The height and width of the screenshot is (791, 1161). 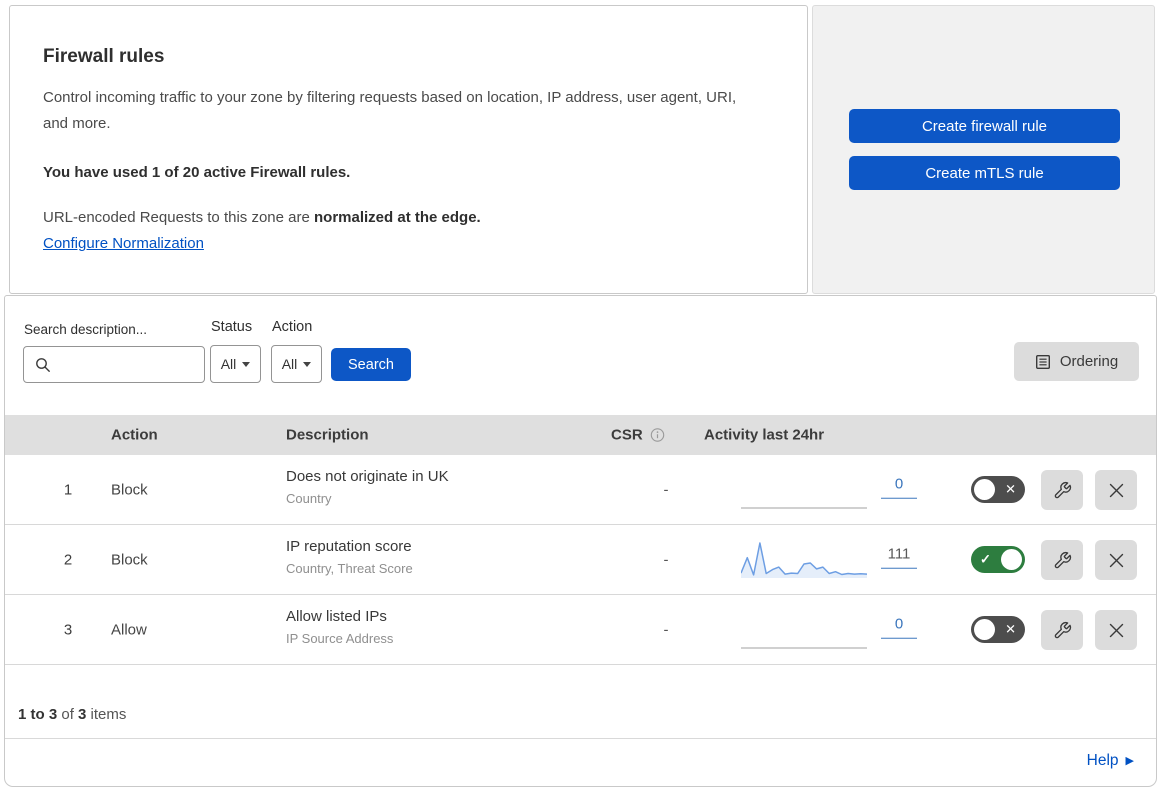 What do you see at coordinates (983, 149) in the screenshot?
I see `actions-panel: Create firewall rule Create mTLS rule` at bounding box center [983, 149].